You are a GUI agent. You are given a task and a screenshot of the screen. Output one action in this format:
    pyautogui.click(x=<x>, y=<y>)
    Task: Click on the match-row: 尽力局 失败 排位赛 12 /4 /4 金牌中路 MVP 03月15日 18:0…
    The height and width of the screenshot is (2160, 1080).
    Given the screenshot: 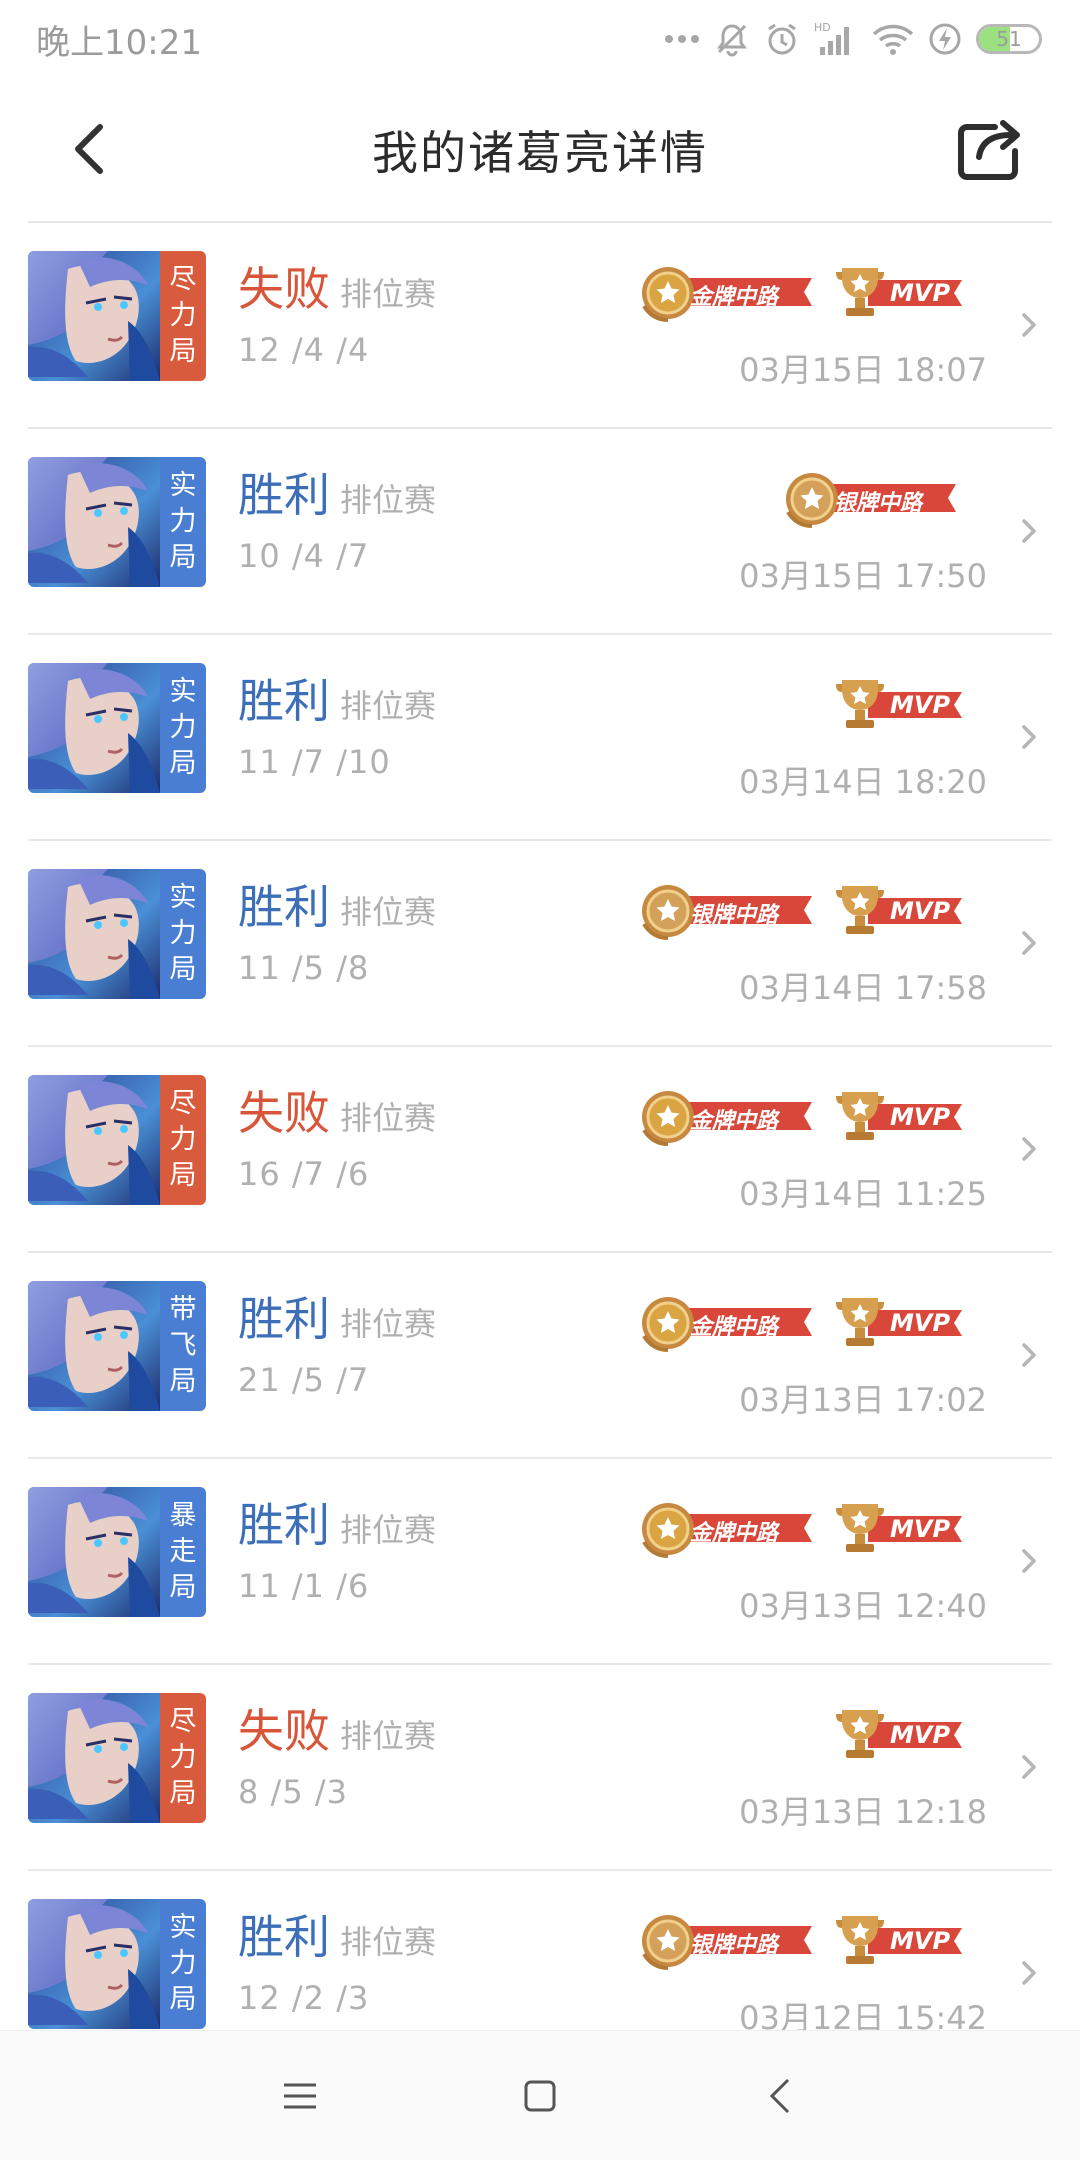 What is the action you would take?
    pyautogui.click(x=540, y=326)
    